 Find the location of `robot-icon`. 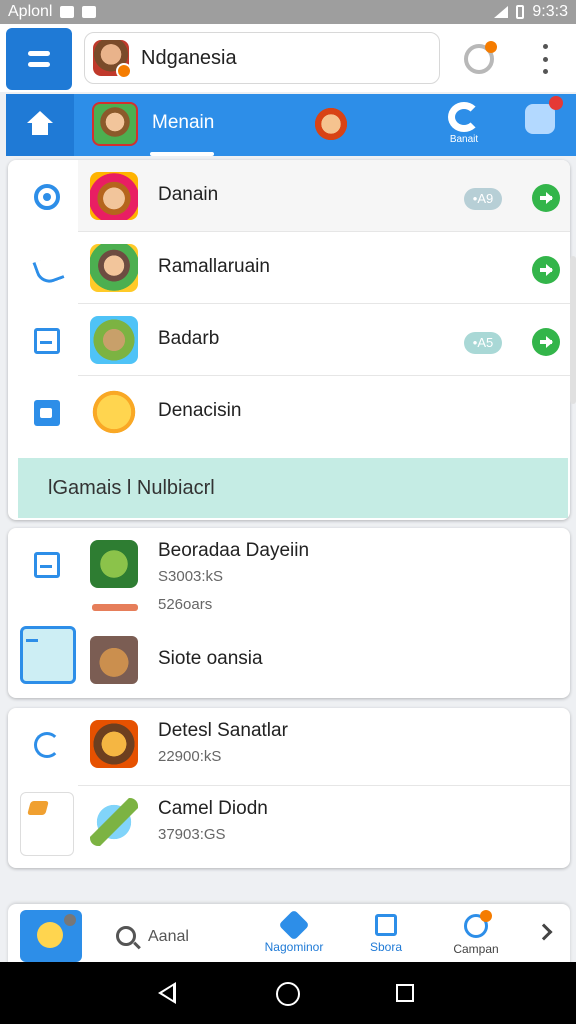

robot-icon is located at coordinates (544, 115).